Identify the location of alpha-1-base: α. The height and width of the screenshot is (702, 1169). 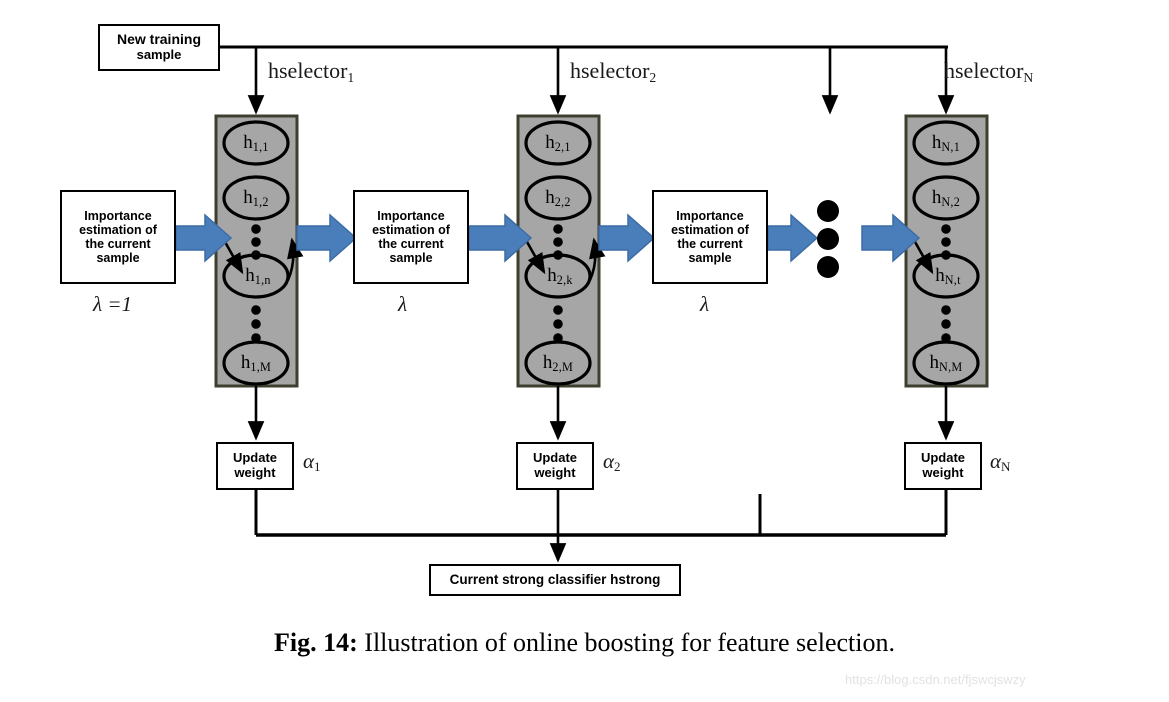
(309, 461).